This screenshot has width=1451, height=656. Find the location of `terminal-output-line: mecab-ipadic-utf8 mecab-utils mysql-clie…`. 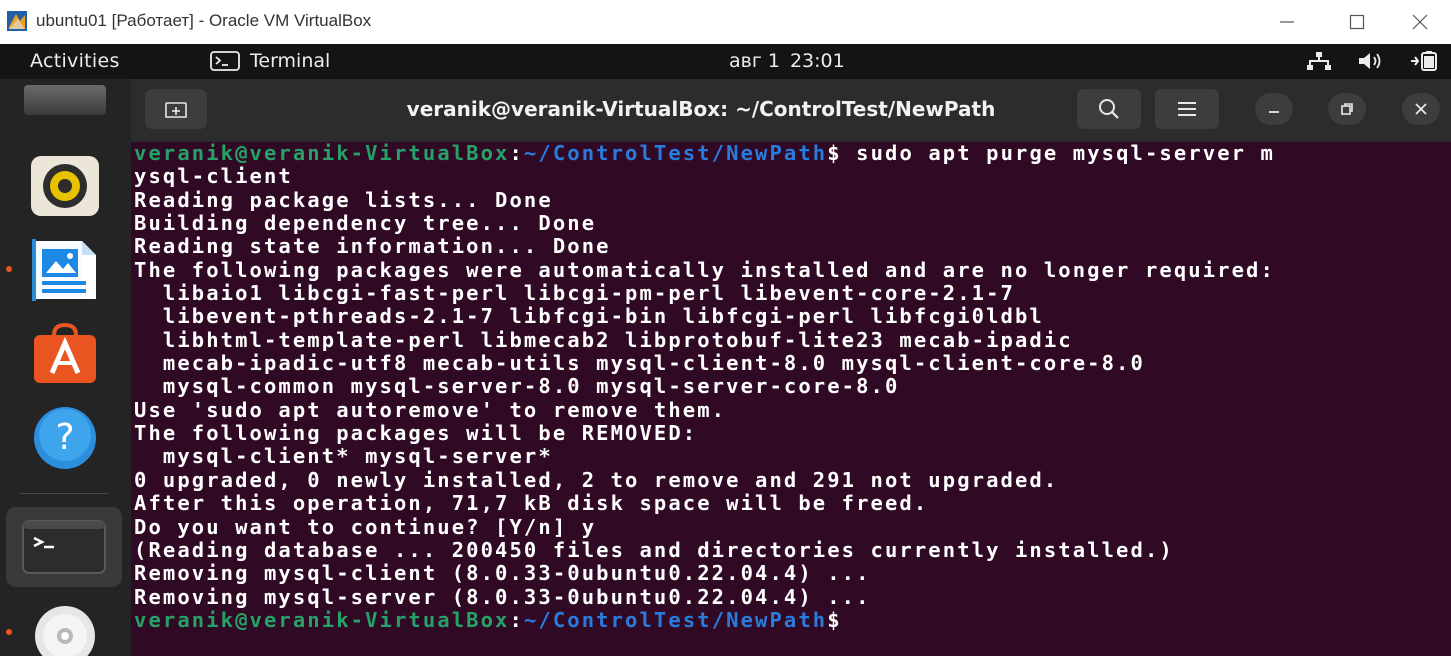

terminal-output-line: mecab-ipadic-utf8 mecab-utils mysql-clie… is located at coordinates (639, 363).